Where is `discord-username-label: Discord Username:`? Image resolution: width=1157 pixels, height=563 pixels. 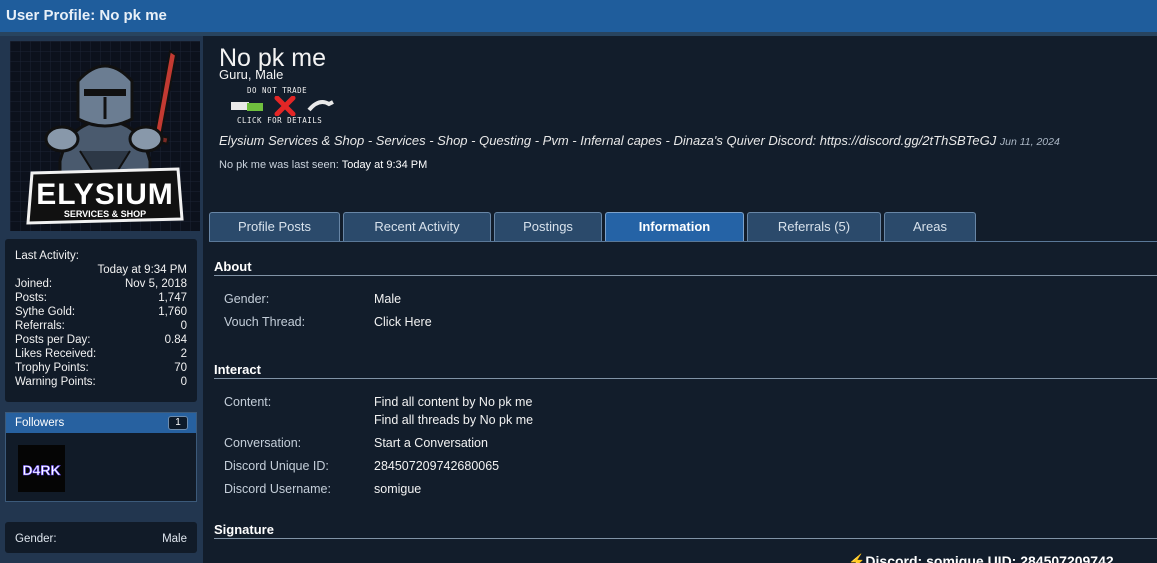
discord-username-label: Discord Username: is located at coordinates (277, 489).